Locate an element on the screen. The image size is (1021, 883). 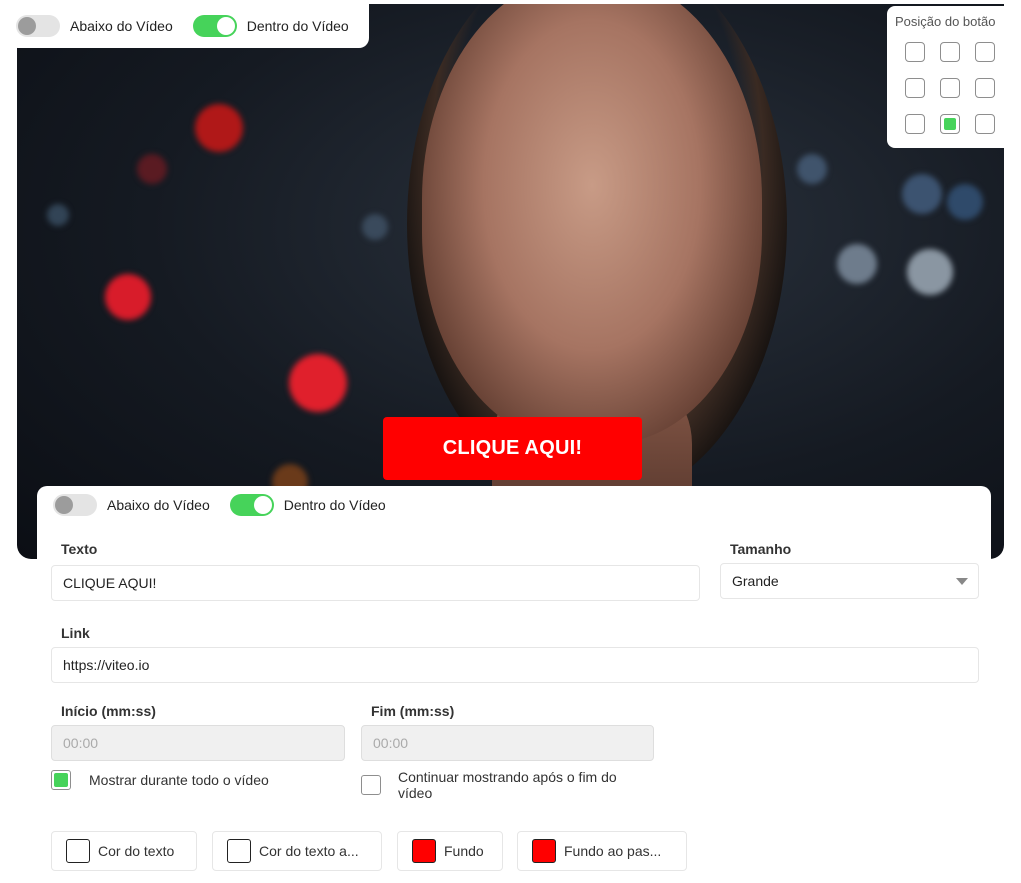
keep-showing-label: Continuar mostrando após o fim do vídeo is located at coordinates (507, 785).